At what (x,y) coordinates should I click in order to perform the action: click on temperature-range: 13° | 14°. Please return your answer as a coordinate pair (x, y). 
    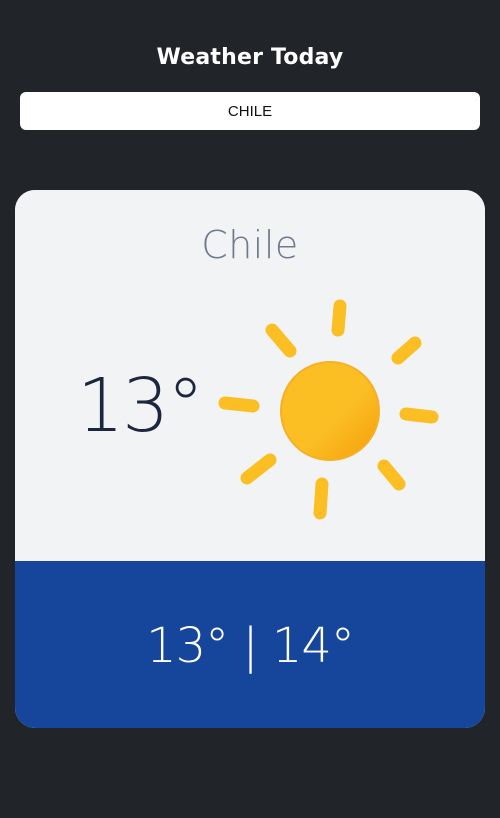
    Looking at the image, I should click on (250, 646).